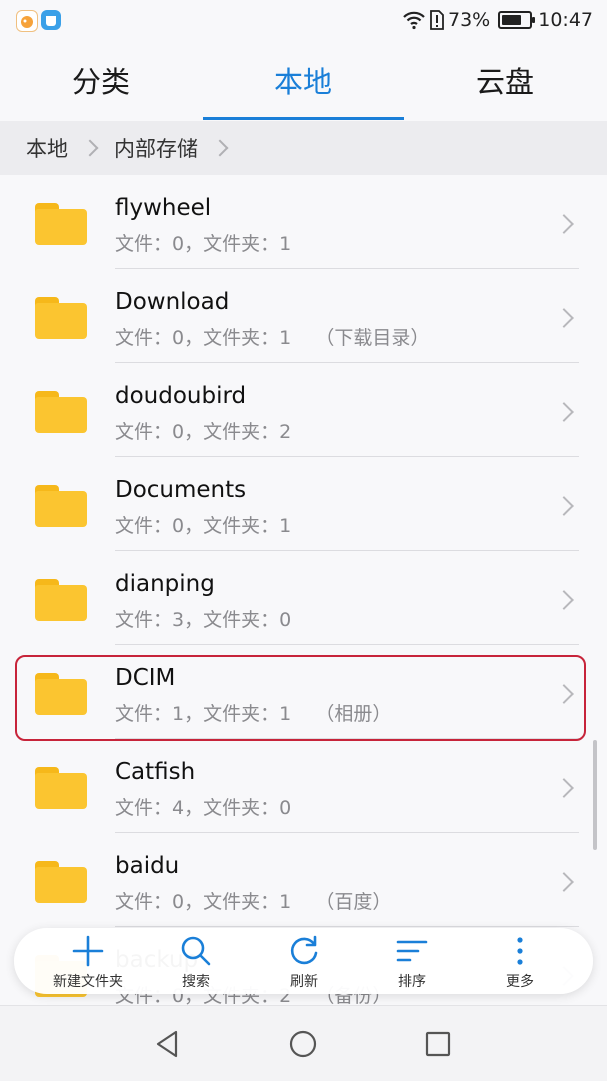  What do you see at coordinates (303, 118) in the screenshot?
I see `active-tab-indicator` at bounding box center [303, 118].